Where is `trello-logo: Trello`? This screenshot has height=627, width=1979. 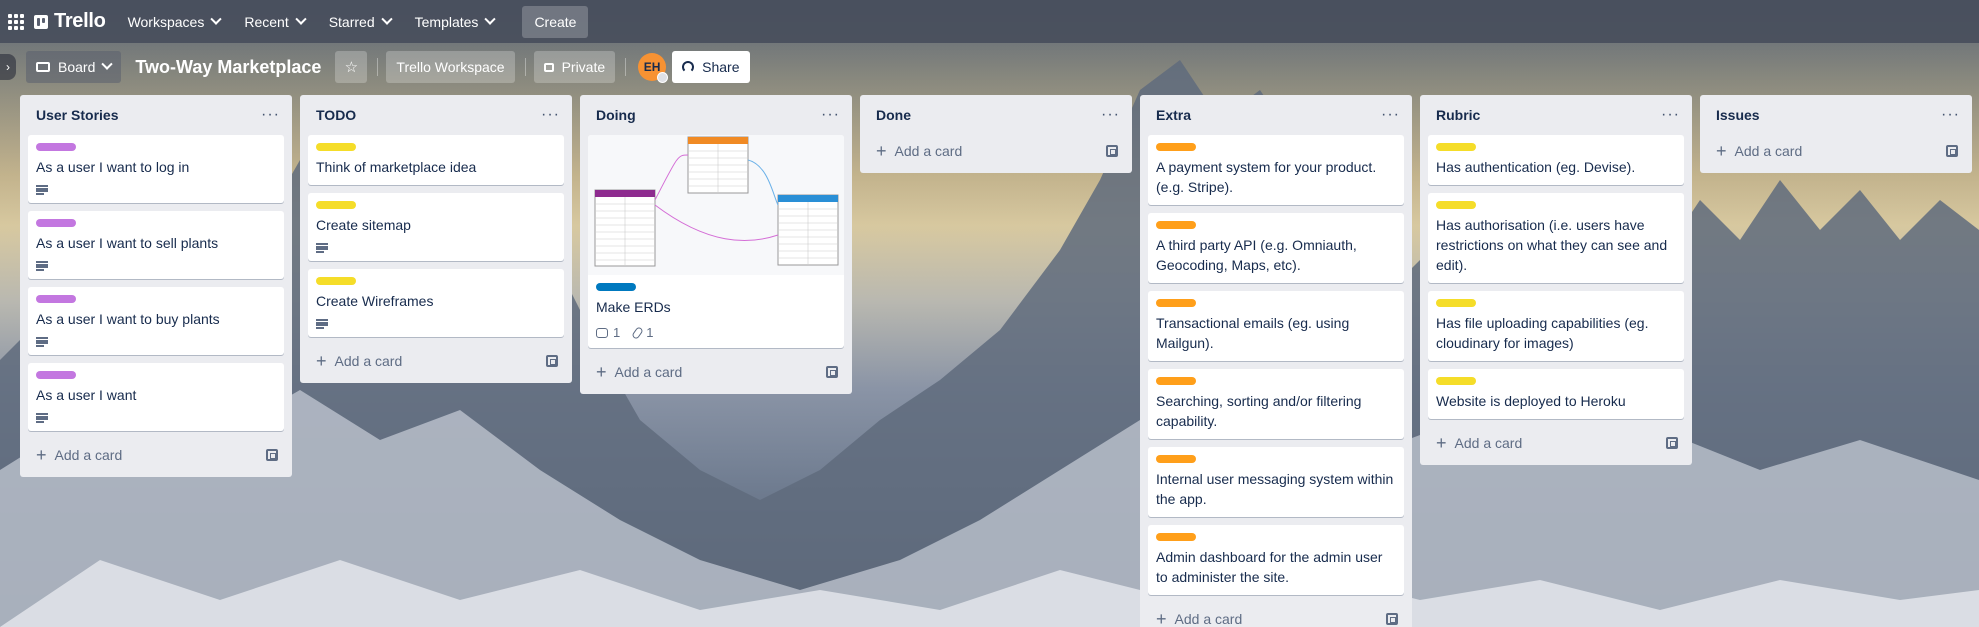 trello-logo: Trello is located at coordinates (70, 21).